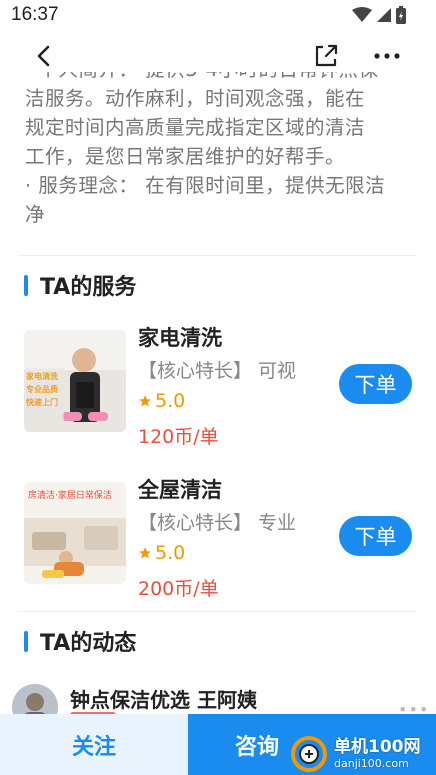  What do you see at coordinates (35, 214) in the screenshot?
I see `intro-line: 净` at bounding box center [35, 214].